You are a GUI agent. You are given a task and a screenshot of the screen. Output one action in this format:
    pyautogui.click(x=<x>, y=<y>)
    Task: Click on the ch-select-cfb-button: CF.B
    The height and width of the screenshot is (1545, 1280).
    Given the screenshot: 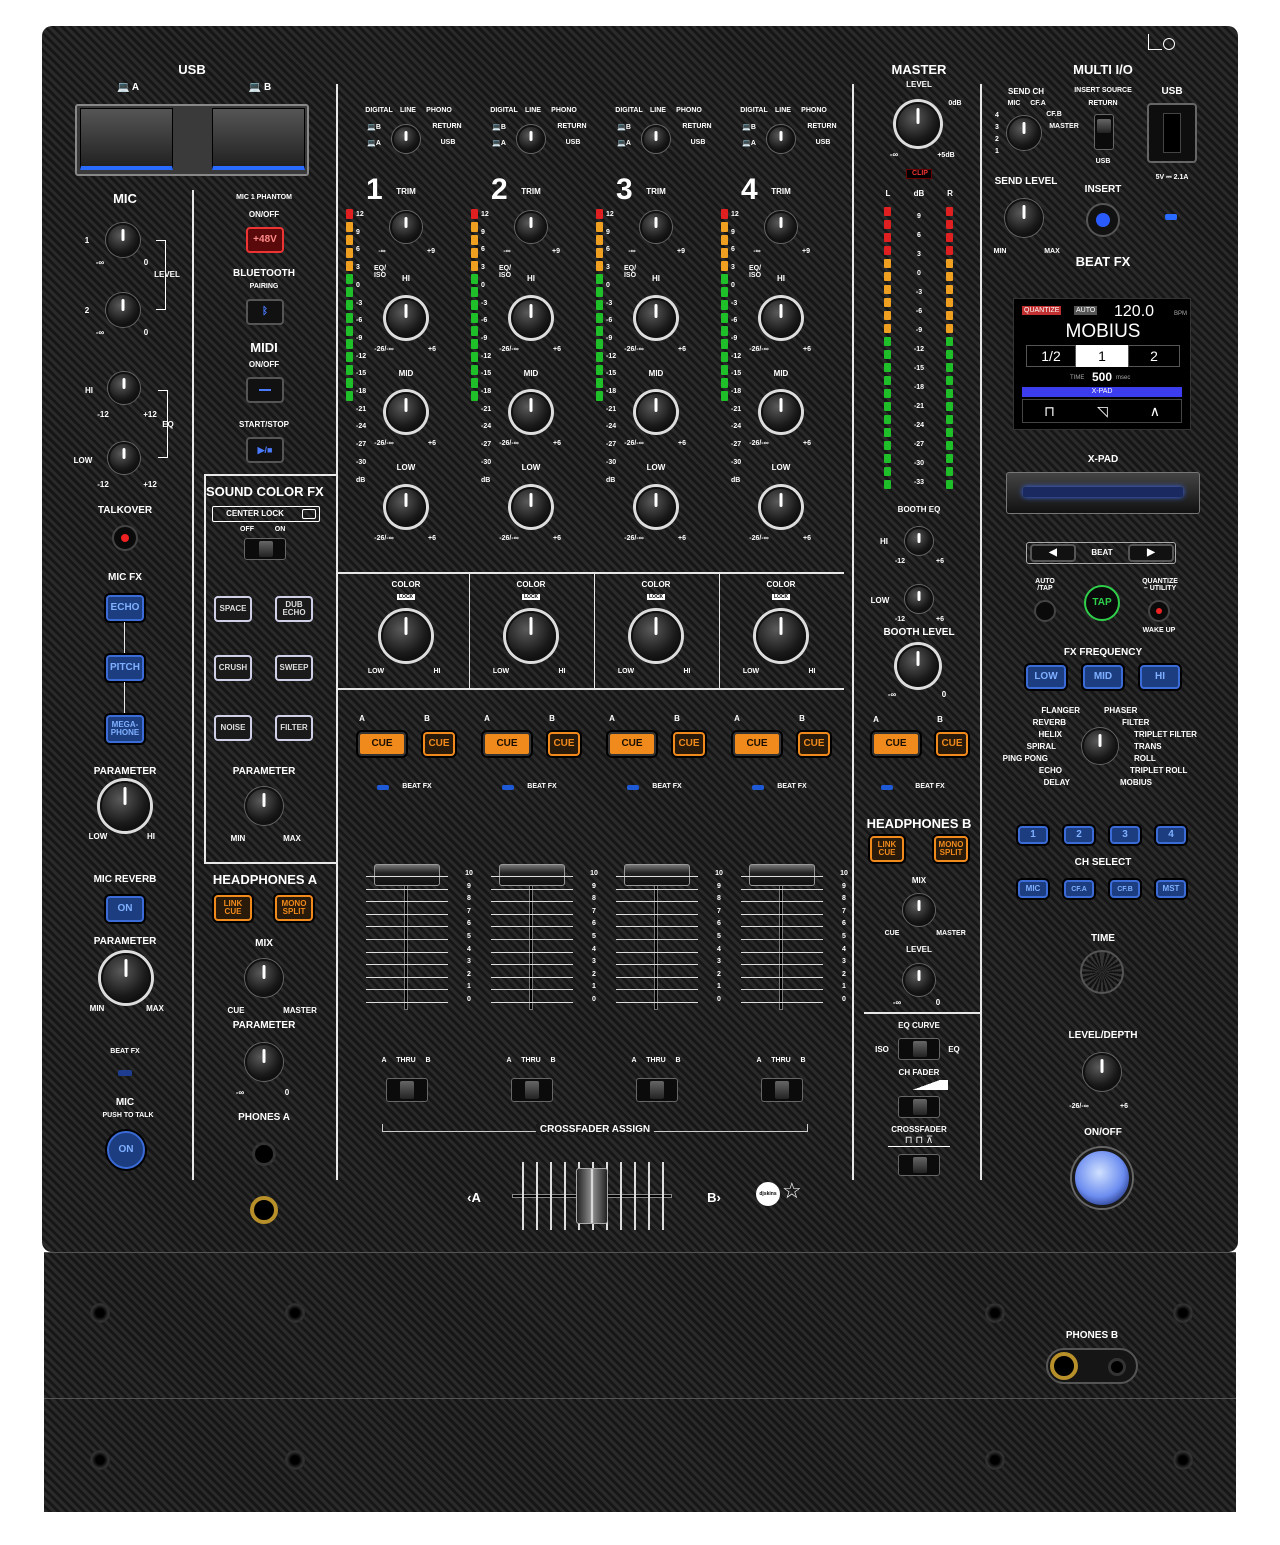 What is the action you would take?
    pyautogui.click(x=1125, y=889)
    